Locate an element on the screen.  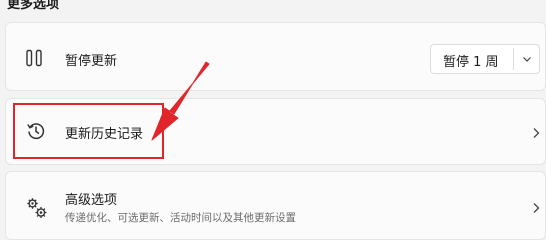
highlight-annotation-box is located at coordinates (88, 131).